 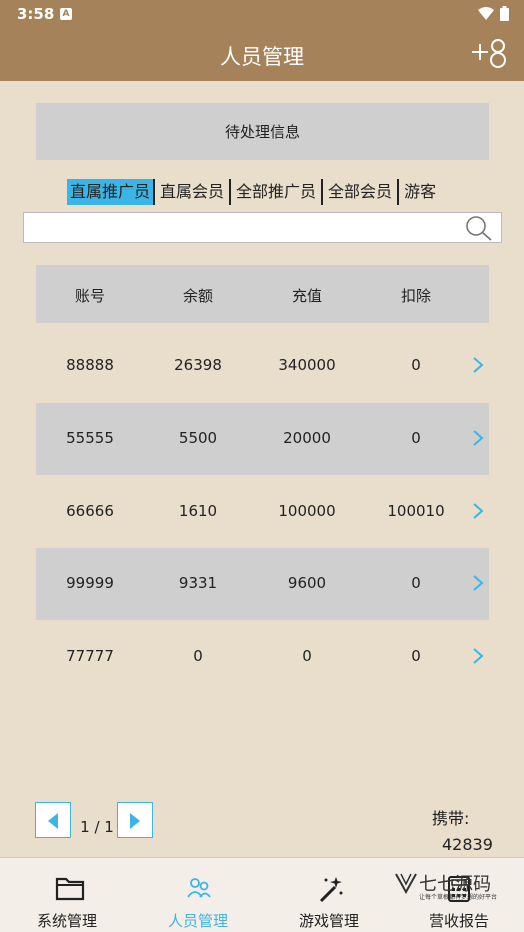 What do you see at coordinates (504, 13) in the screenshot?
I see `battery-icon` at bounding box center [504, 13].